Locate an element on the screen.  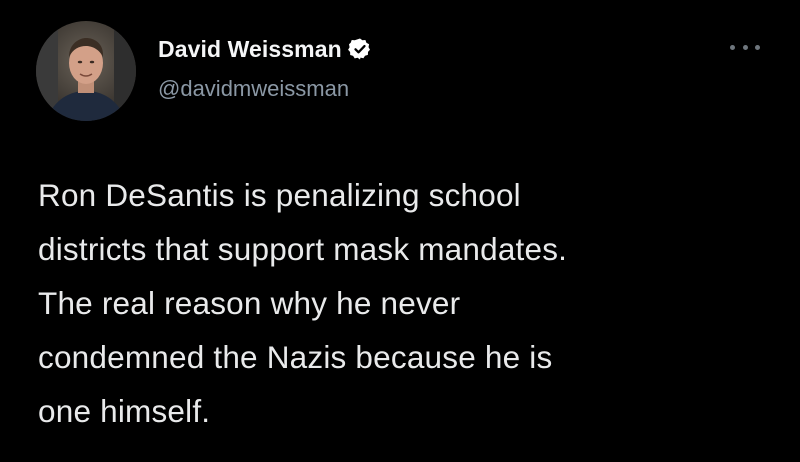
tweet-text-line: condemned the Nazis because he is is located at coordinates (295, 357).